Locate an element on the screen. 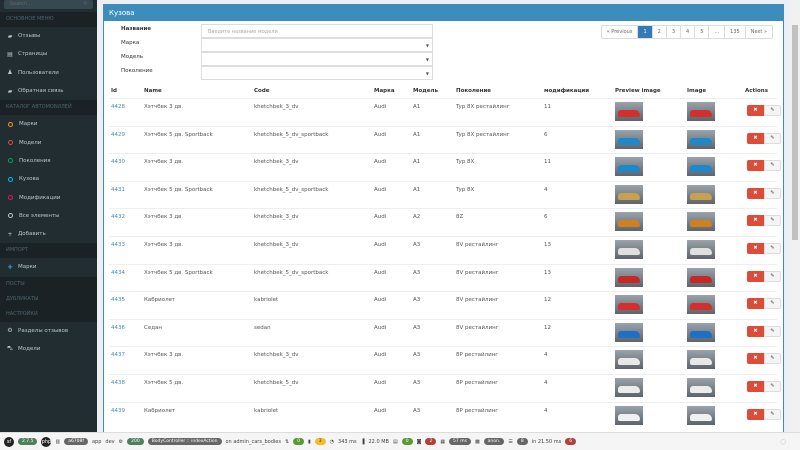  cell-id: 4432 is located at coordinates (118, 217).